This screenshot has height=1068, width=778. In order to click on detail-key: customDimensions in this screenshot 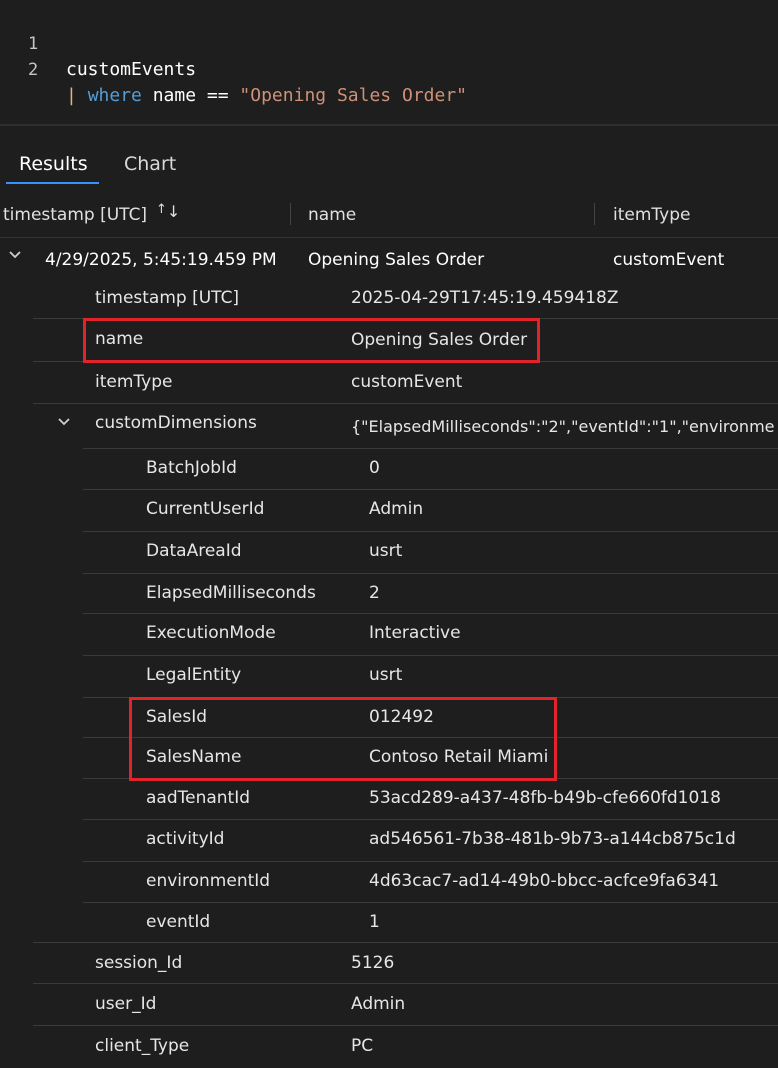, I will do `click(176, 423)`.